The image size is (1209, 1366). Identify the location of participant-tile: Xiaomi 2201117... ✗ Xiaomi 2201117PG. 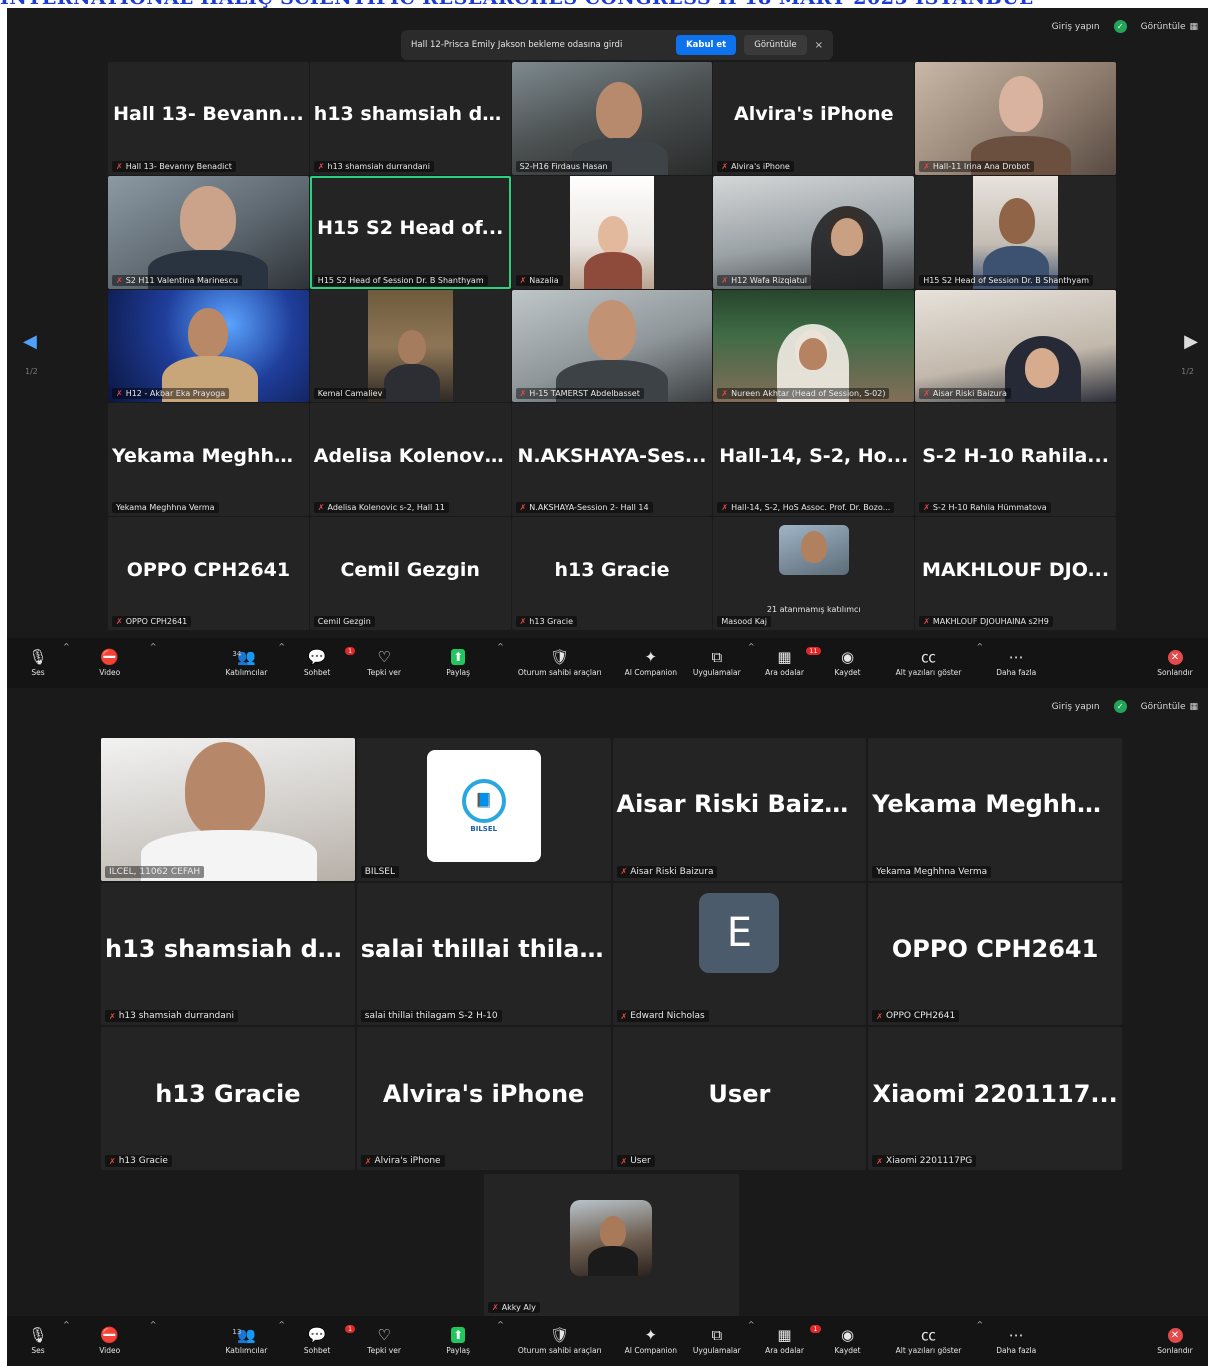
(995, 1098).